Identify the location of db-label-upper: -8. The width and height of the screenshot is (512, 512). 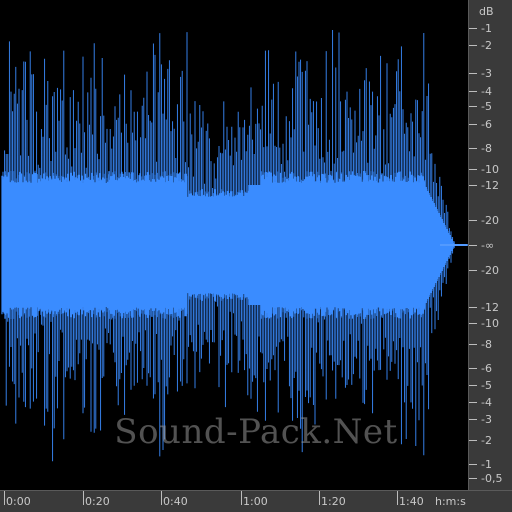
(486, 148).